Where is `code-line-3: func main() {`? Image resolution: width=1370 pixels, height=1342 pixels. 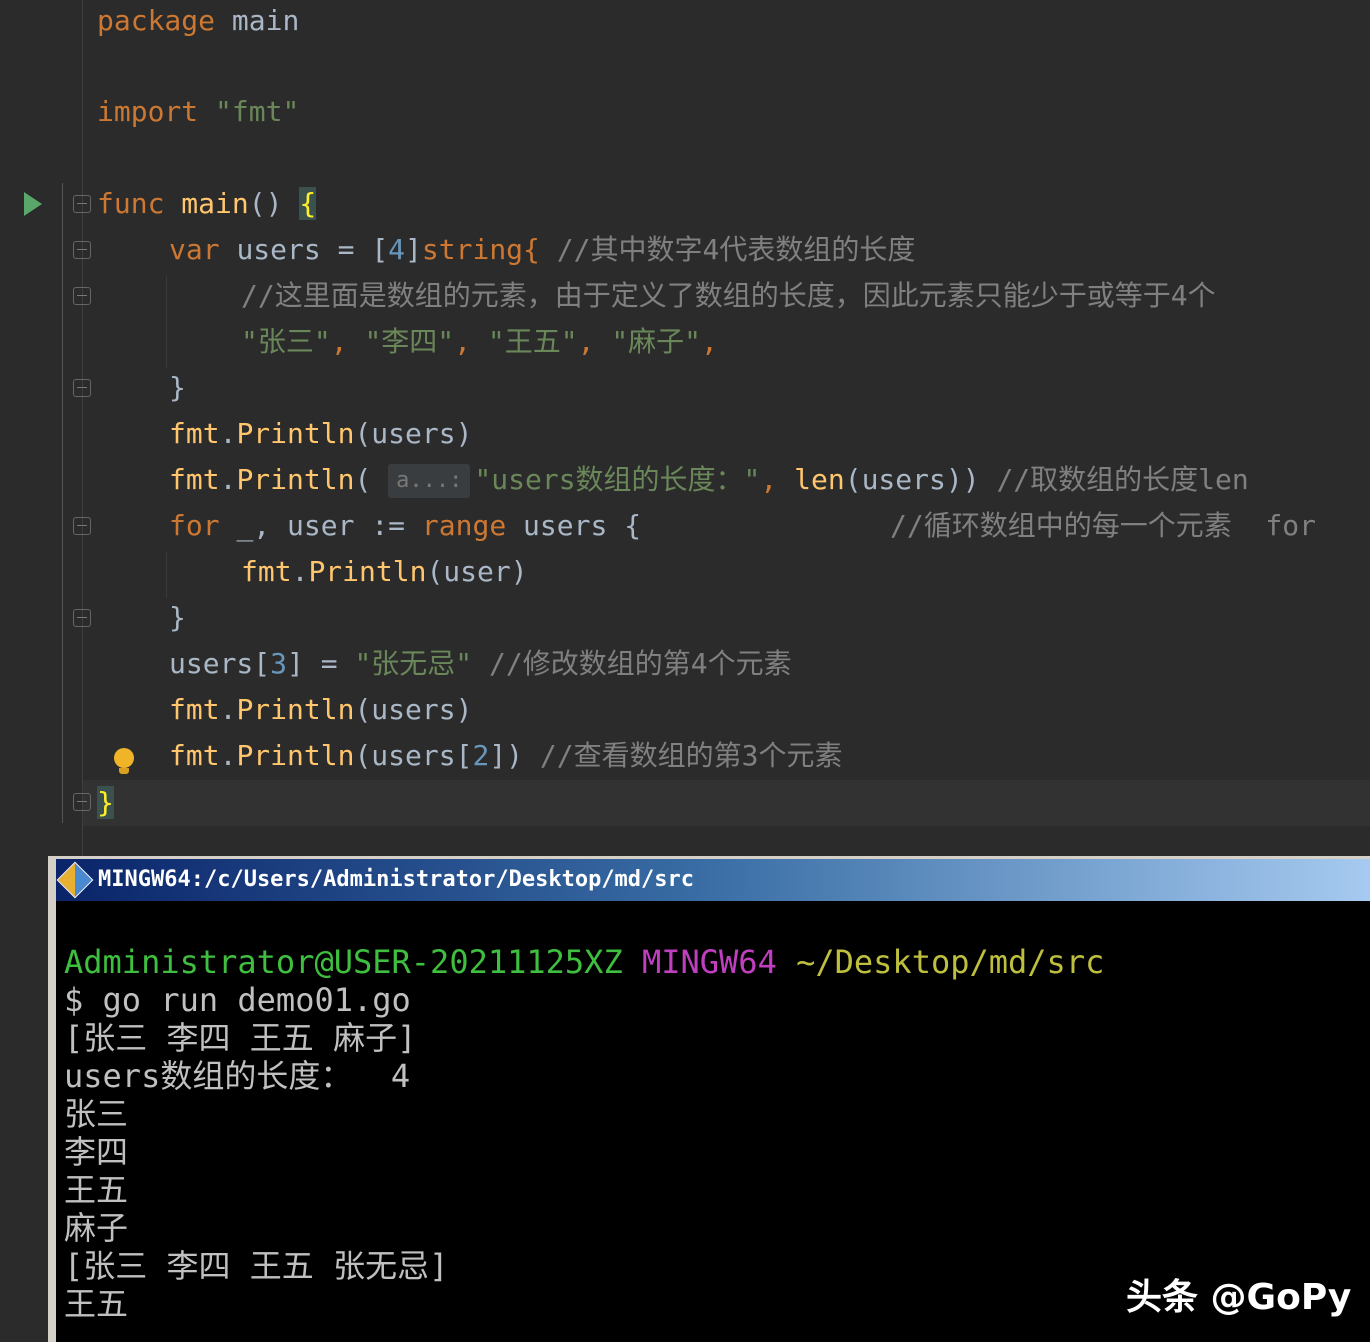 code-line-3: func main() { is located at coordinates (207, 204).